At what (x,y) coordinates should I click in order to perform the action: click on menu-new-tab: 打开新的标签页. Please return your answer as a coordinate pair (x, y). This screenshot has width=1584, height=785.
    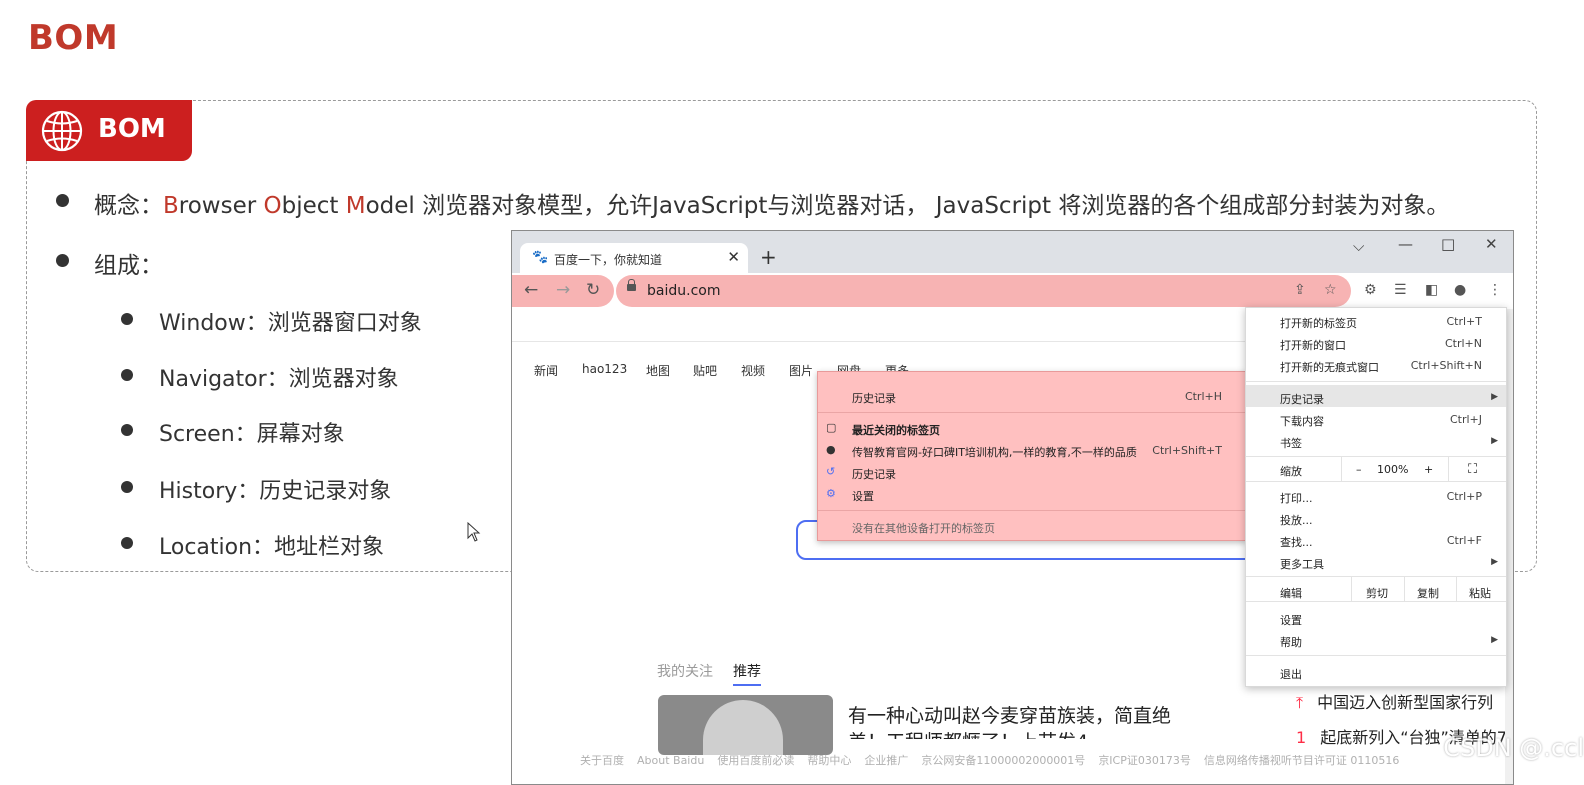
    Looking at the image, I should click on (1318, 323).